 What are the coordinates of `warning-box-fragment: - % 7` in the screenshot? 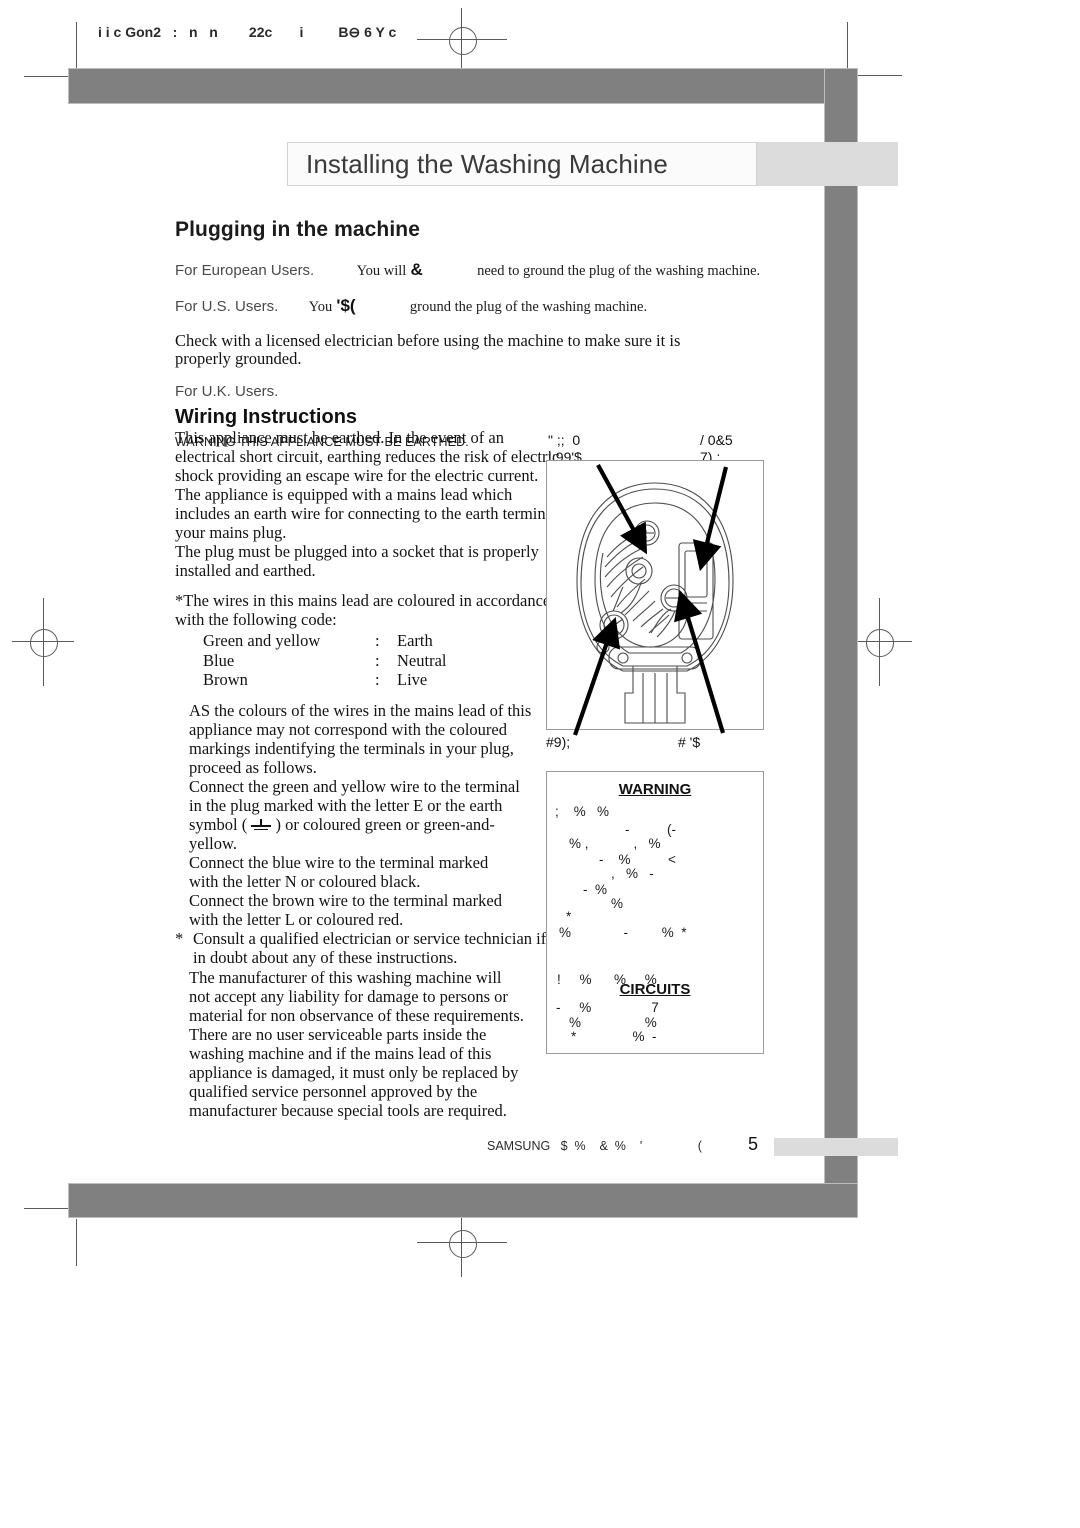 It's located at (607, 1007).